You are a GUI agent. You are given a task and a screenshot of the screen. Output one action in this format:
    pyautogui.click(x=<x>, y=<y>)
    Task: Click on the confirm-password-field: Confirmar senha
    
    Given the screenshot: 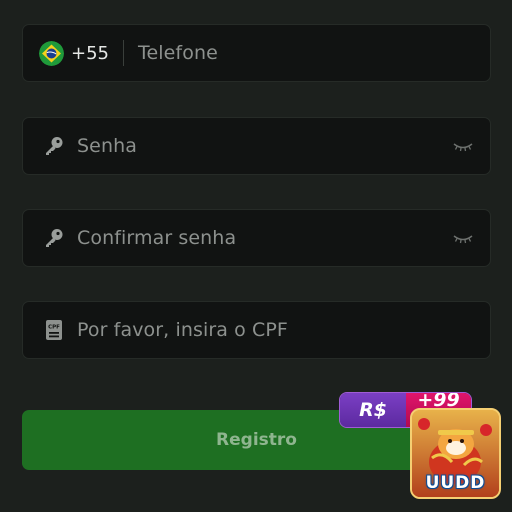 What is the action you would take?
    pyautogui.click(x=256, y=238)
    